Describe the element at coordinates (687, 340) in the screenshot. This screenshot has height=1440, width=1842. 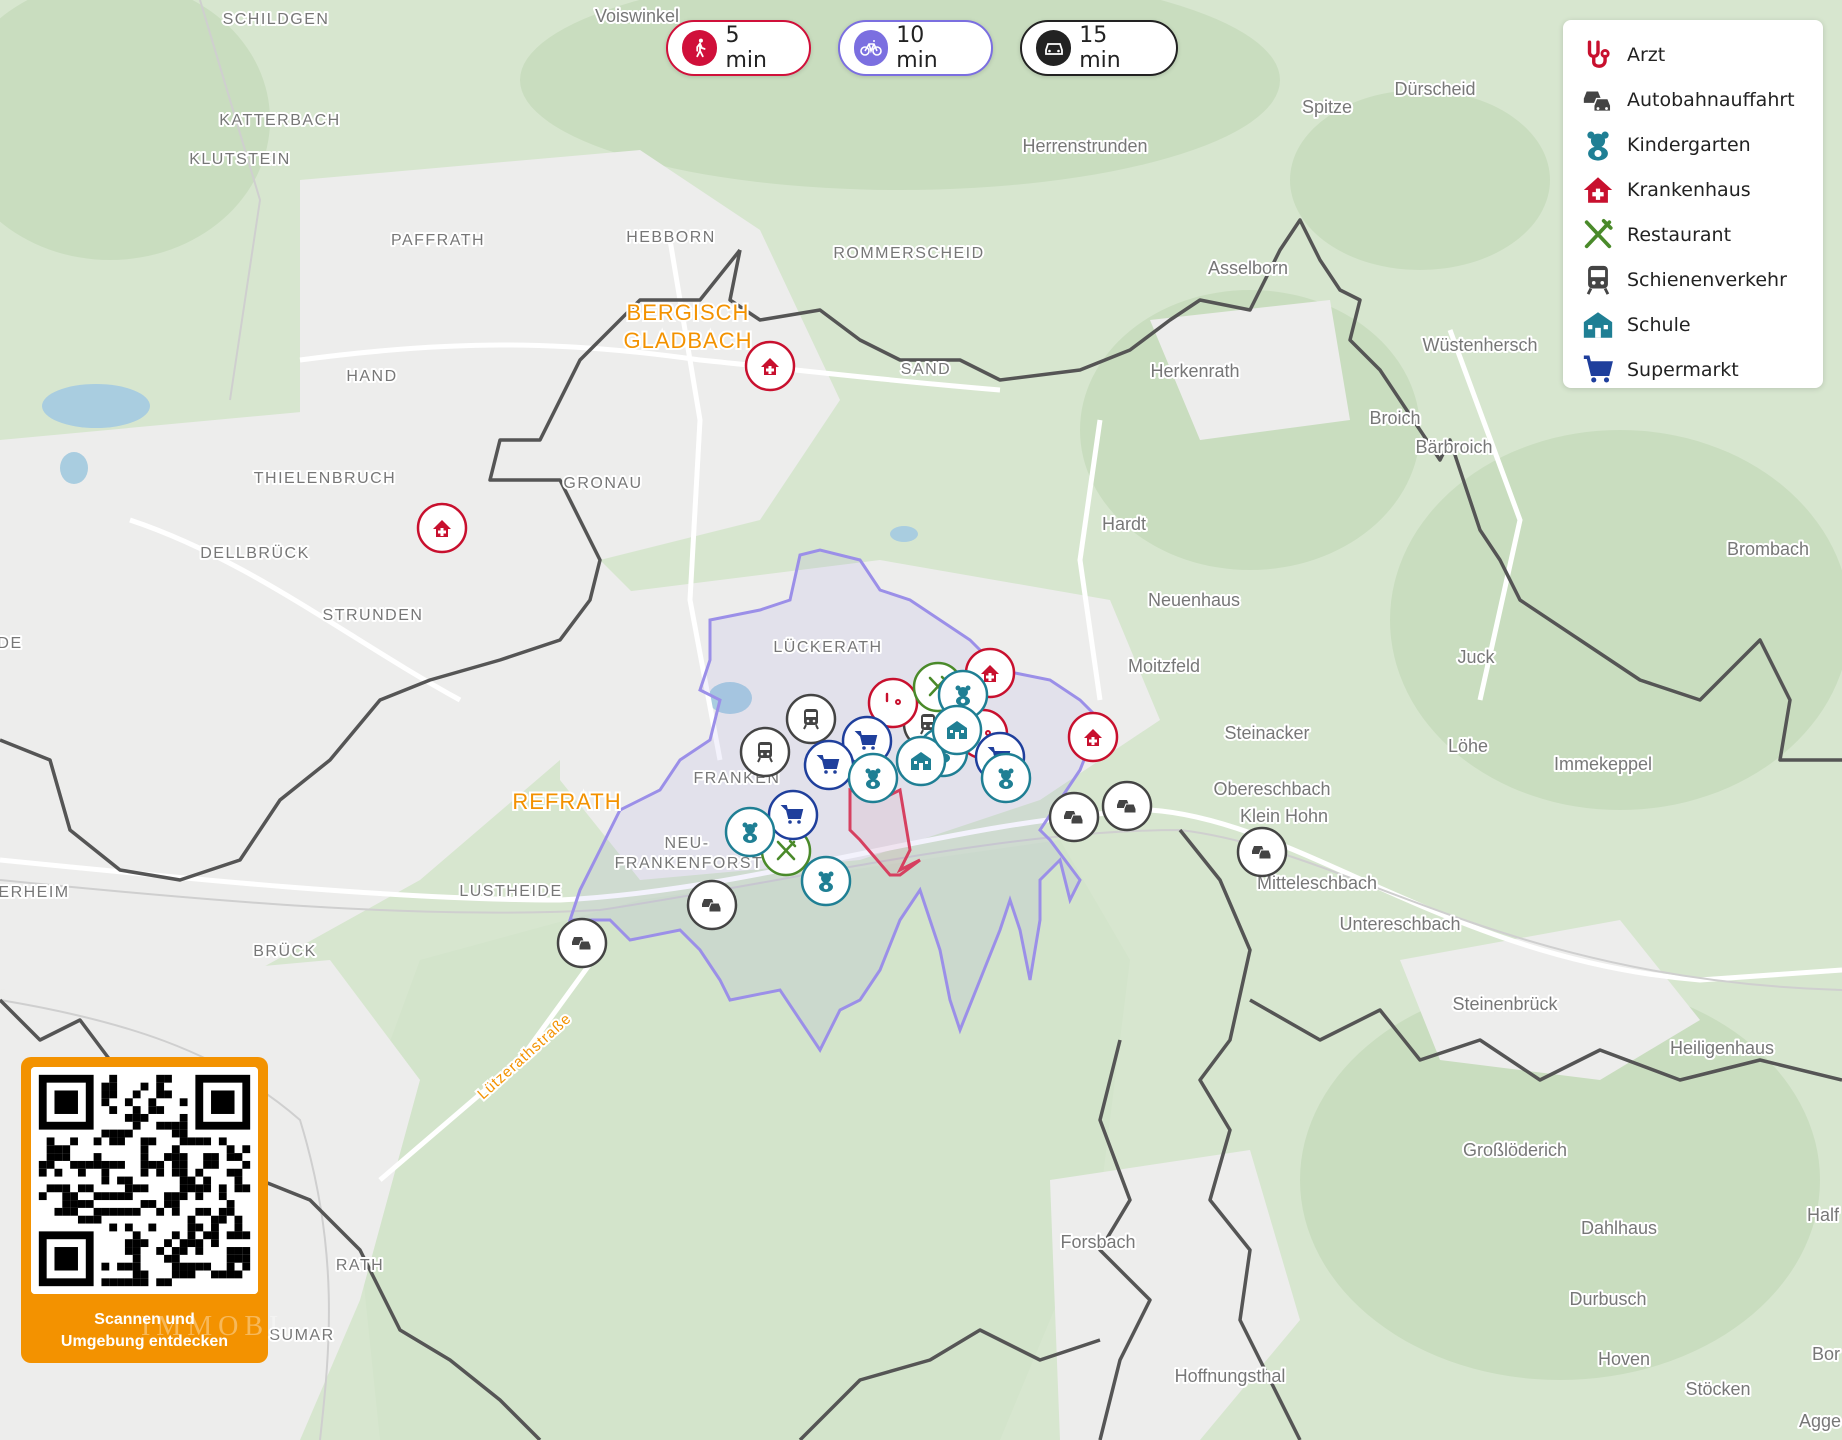
I see `city-label: GLADBACH` at that location.